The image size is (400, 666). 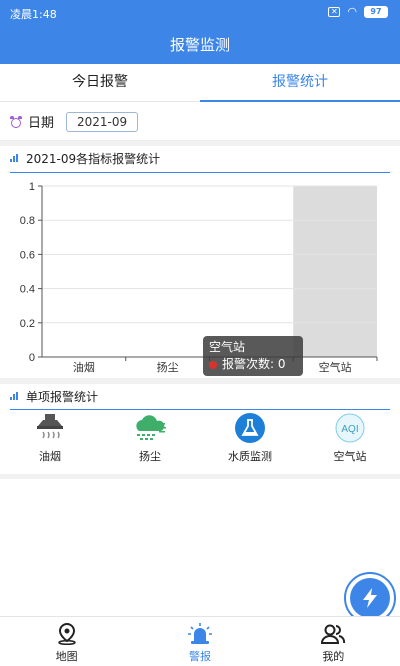 What do you see at coordinates (333, 656) in the screenshot?
I see `nav-label: 我的` at bounding box center [333, 656].